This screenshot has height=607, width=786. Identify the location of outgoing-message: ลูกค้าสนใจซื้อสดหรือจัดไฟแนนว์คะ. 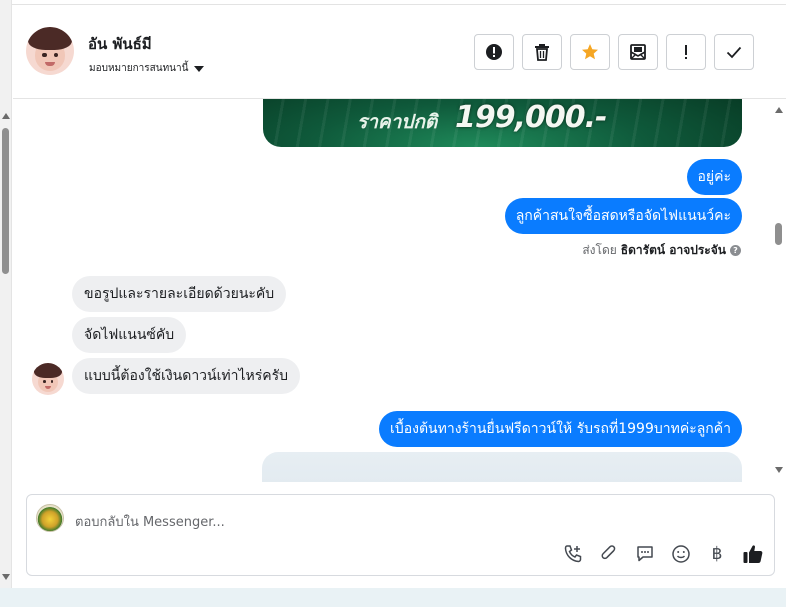
(623, 216).